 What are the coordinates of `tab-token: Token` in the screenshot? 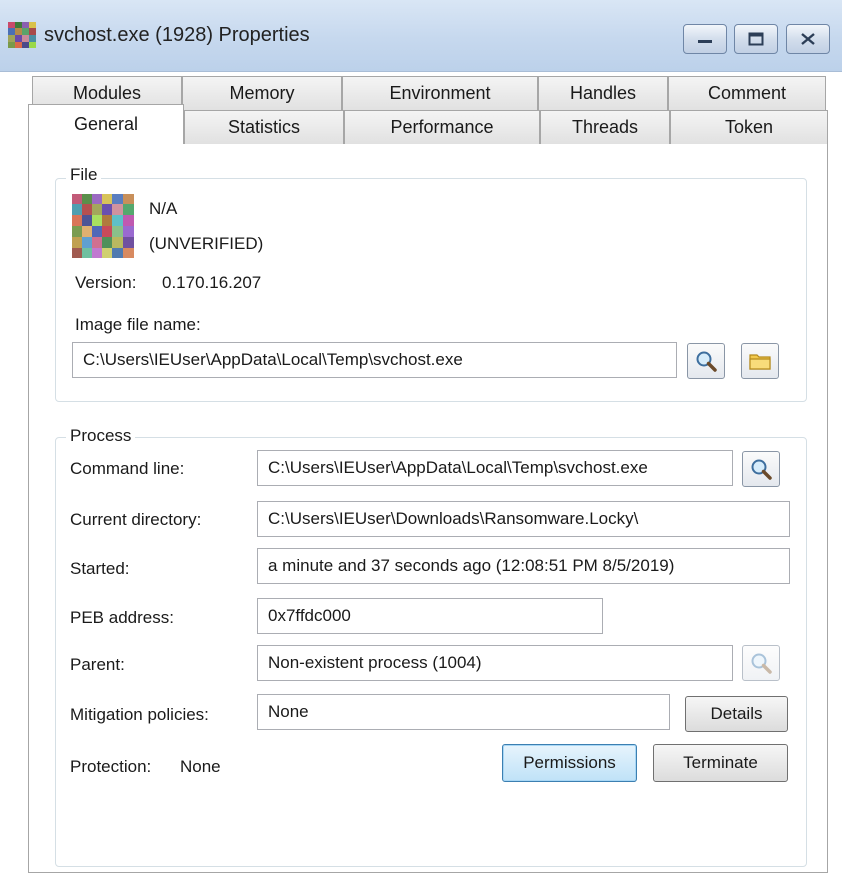 It's located at (749, 127).